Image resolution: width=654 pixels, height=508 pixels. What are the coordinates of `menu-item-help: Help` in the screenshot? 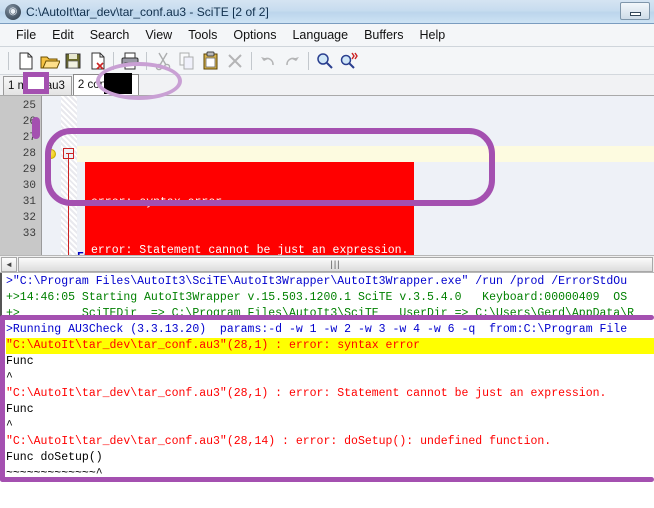 It's located at (432, 35).